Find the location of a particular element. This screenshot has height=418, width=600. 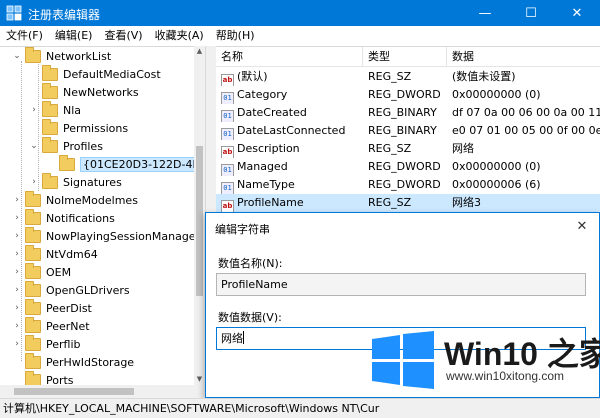

tree-item-label: NowPlayingSessionManager is located at coordinates (123, 236).